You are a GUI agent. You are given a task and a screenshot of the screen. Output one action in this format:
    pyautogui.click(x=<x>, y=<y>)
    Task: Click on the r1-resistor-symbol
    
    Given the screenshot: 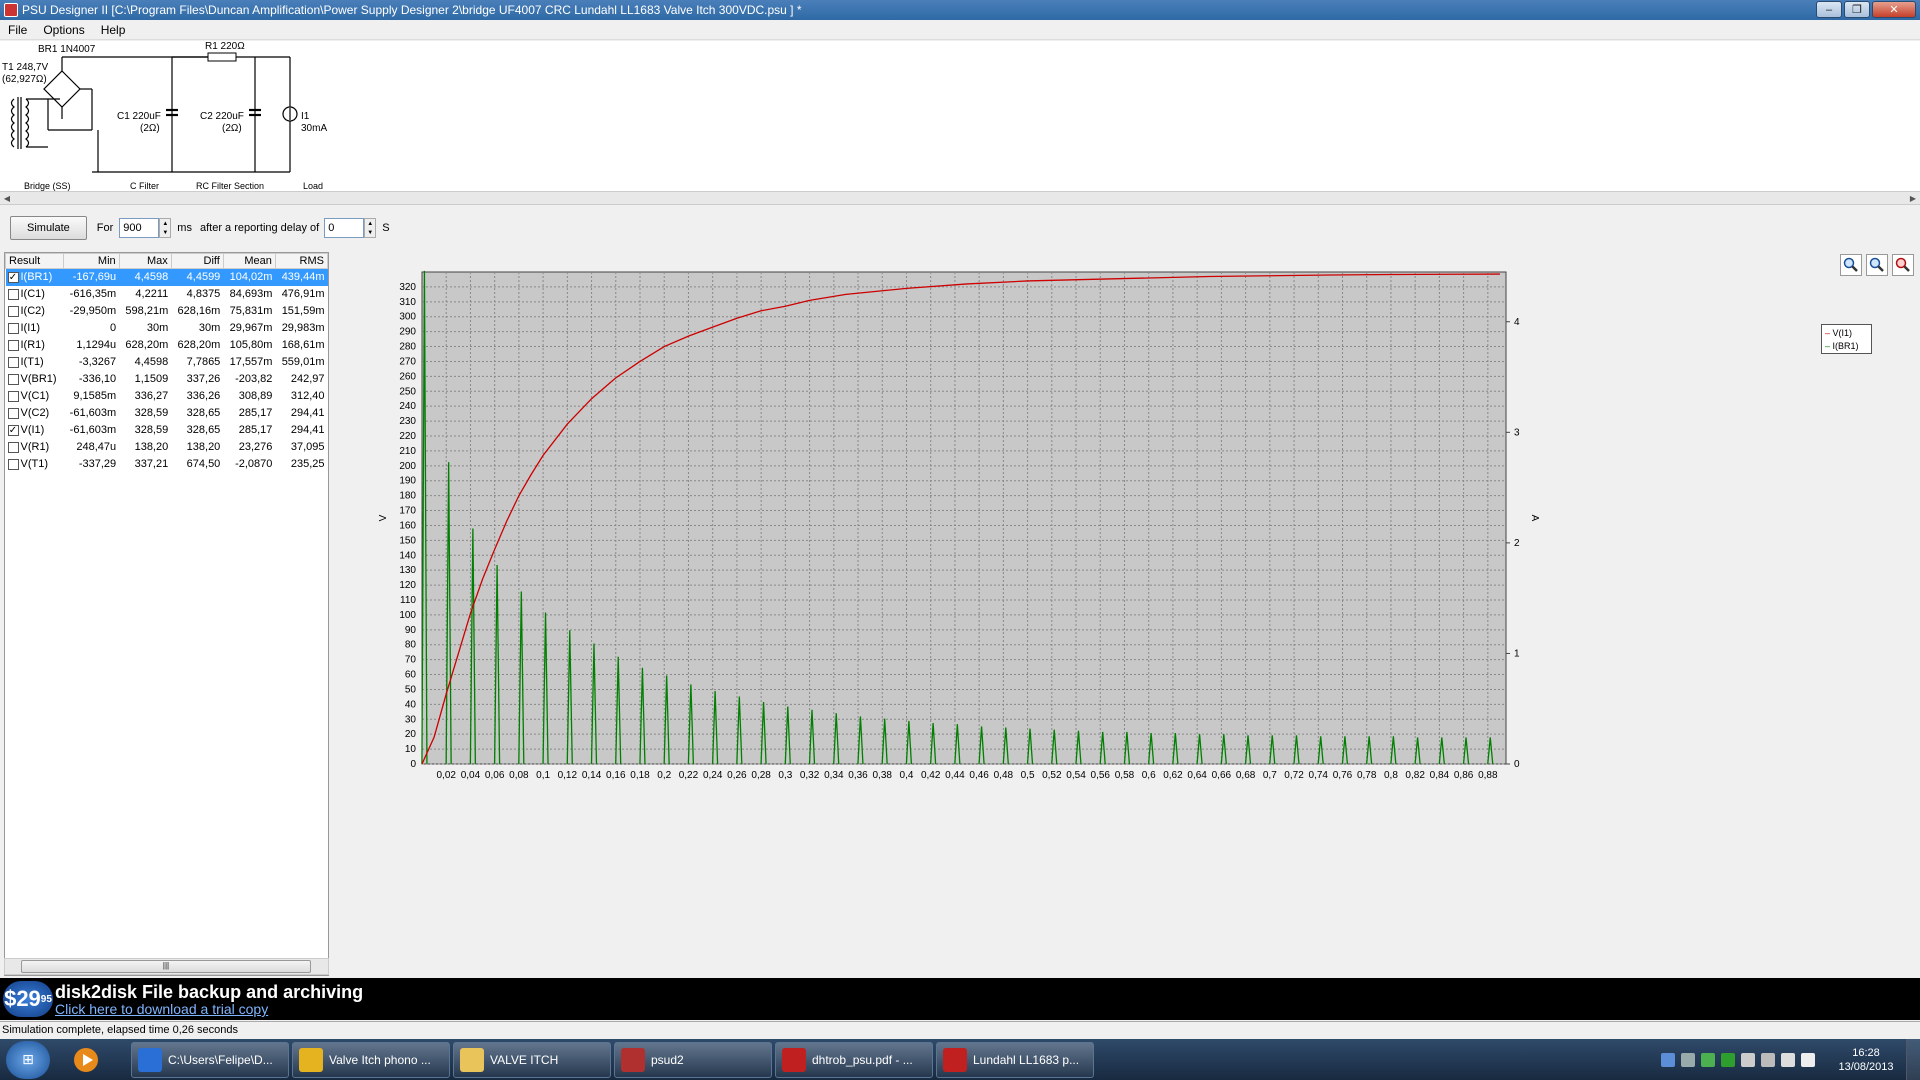 What is the action you would take?
    pyautogui.click(x=222, y=57)
    